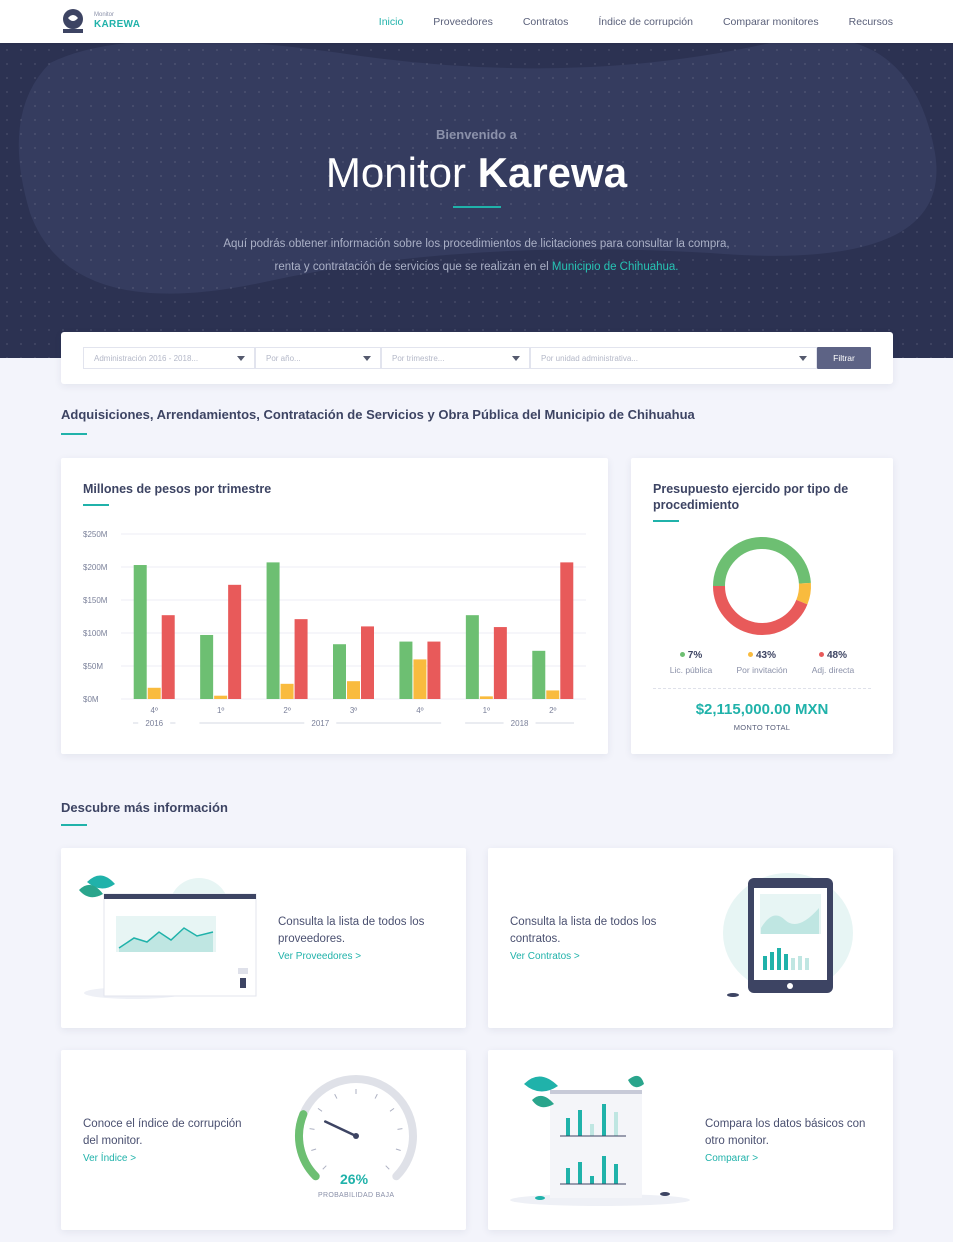 The height and width of the screenshot is (1242, 953). Describe the element at coordinates (762, 662) in the screenshot. I see `legend-por-invitacion: 43% Por invitación` at that location.